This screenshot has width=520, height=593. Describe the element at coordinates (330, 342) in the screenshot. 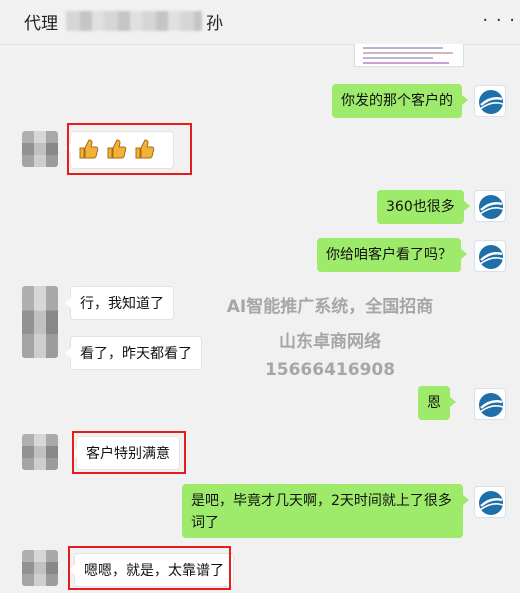

I see `watermark-line-2: 山东卓商网络` at that location.